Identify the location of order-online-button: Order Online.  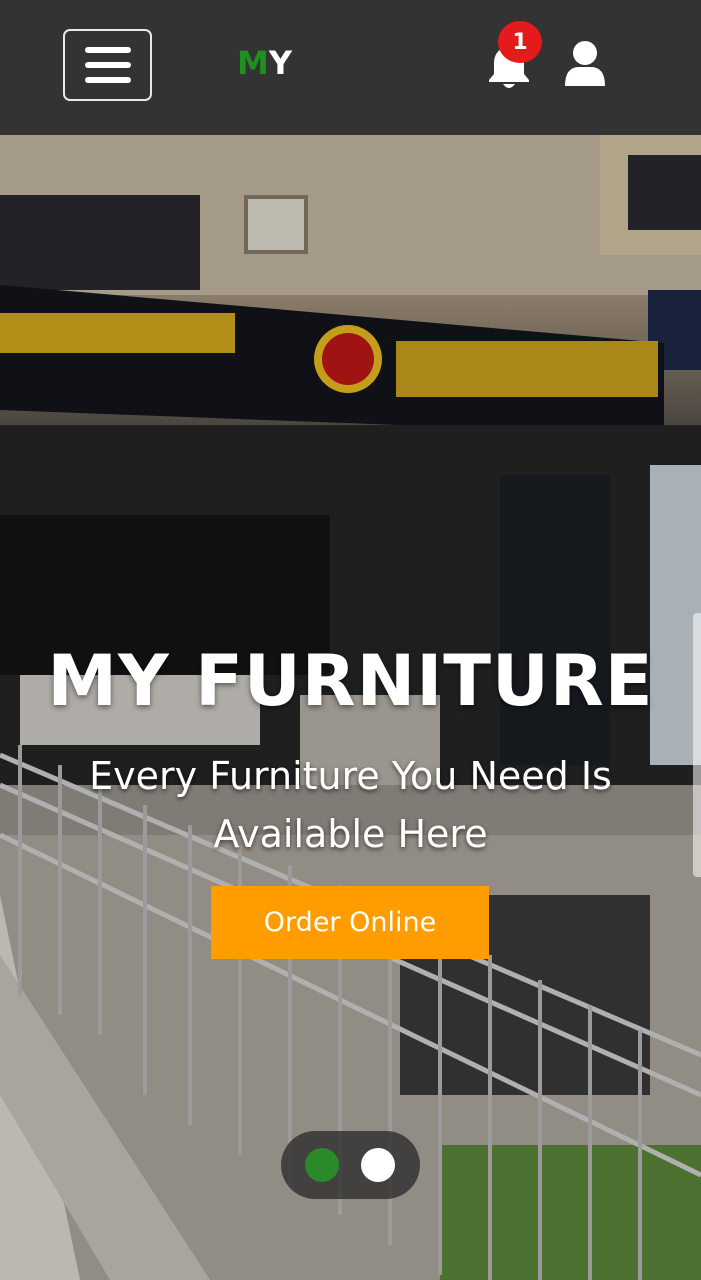
(350, 922).